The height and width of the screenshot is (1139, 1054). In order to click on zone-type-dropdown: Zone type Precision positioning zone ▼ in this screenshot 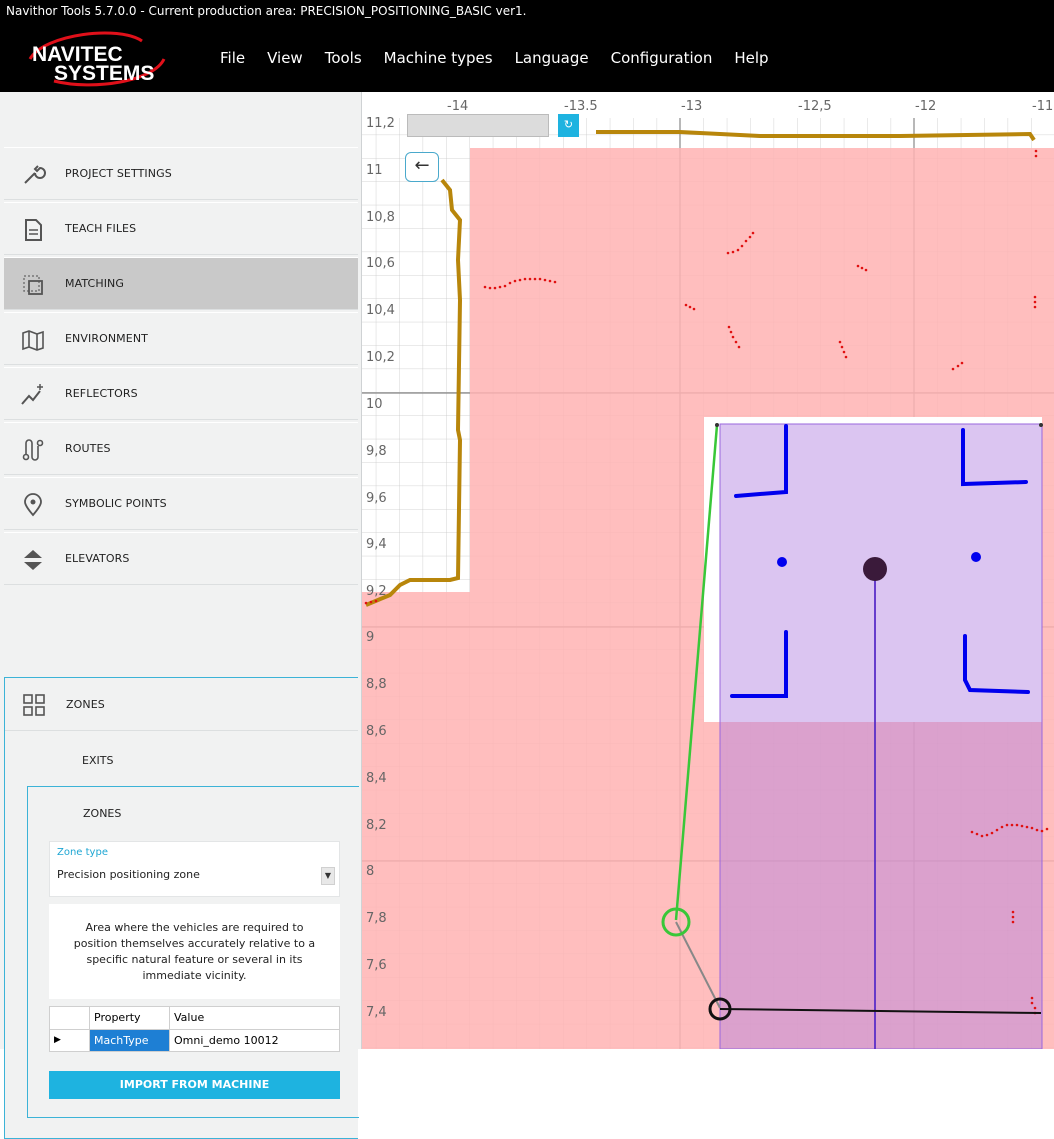, I will do `click(194, 869)`.